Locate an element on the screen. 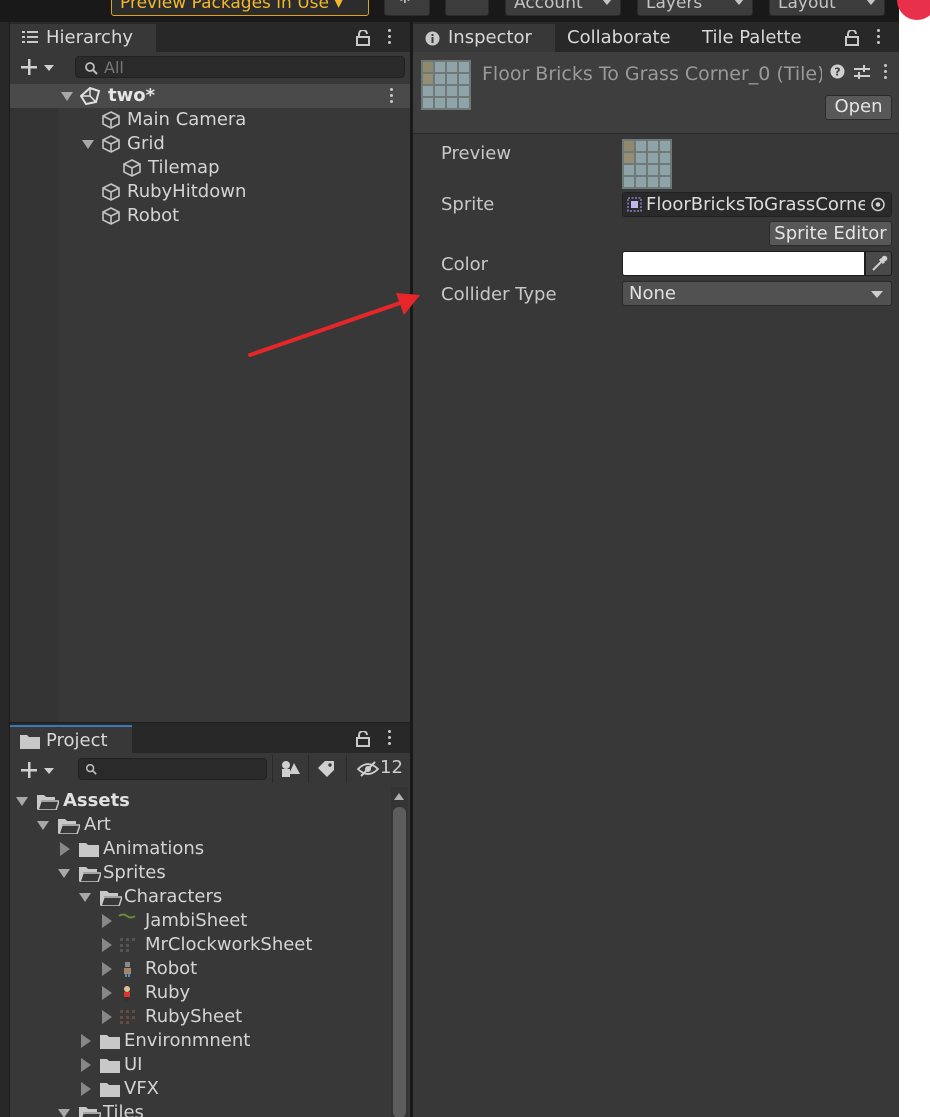 The height and width of the screenshot is (1117, 930). tree-item-art: Art is located at coordinates (200, 825).